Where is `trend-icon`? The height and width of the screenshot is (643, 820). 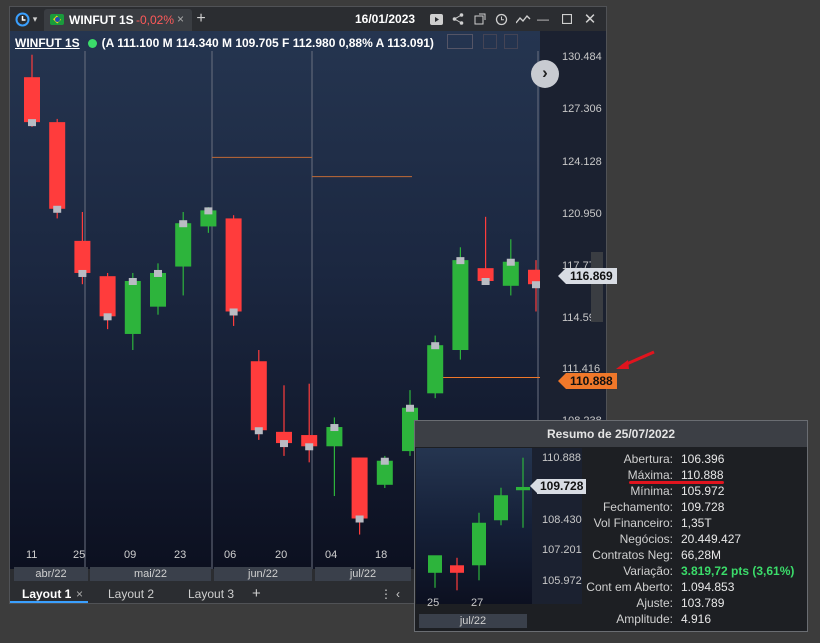
trend-icon is located at coordinates (523, 19).